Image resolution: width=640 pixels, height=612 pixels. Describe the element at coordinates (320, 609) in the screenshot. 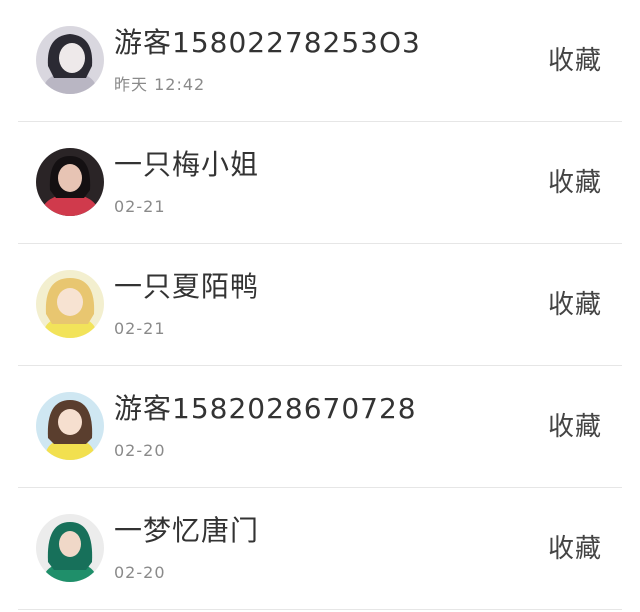

I see `divider` at that location.